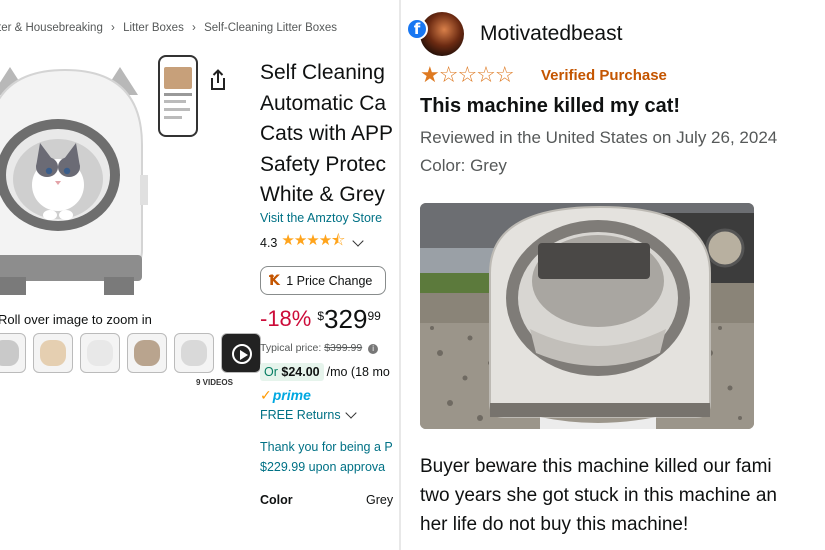 The width and height of the screenshot is (825, 550). Describe the element at coordinates (286, 318) in the screenshot. I see `discount-percent: -18%` at that location.